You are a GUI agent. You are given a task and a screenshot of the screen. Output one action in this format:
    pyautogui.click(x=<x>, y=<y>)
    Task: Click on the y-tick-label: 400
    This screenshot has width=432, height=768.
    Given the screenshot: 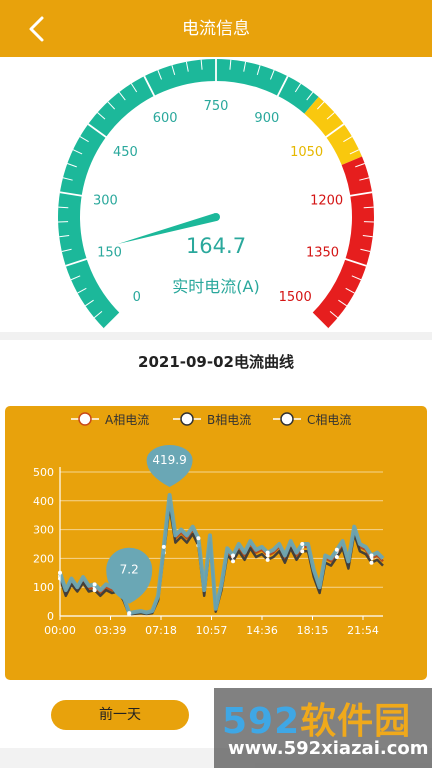 What is the action you would take?
    pyautogui.click(x=43, y=501)
    